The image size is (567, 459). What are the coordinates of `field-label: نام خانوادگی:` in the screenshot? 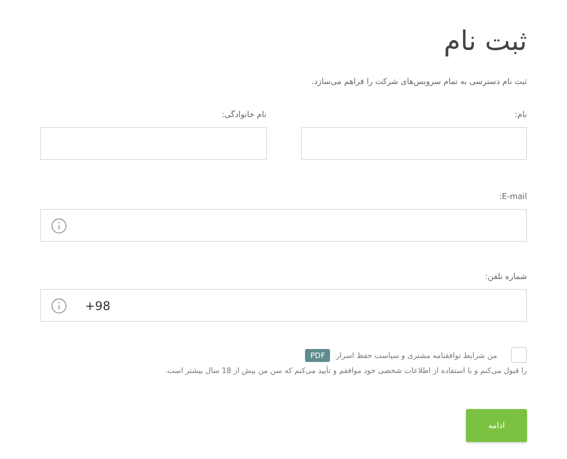 It's located at (244, 114).